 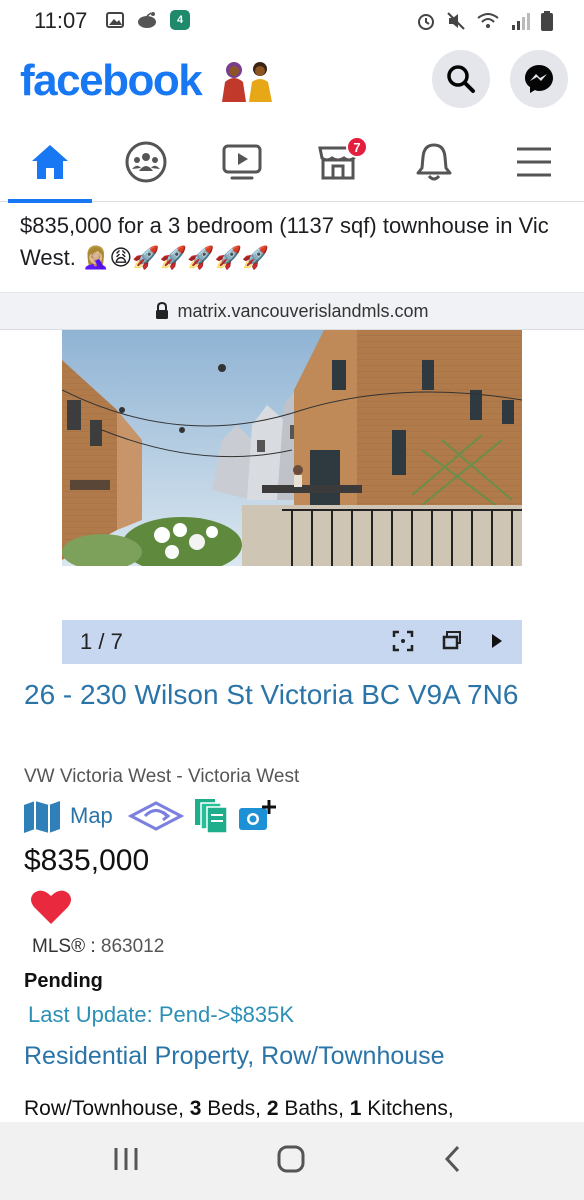 I want to click on facebook-logo: facebook, so click(x=111, y=81).